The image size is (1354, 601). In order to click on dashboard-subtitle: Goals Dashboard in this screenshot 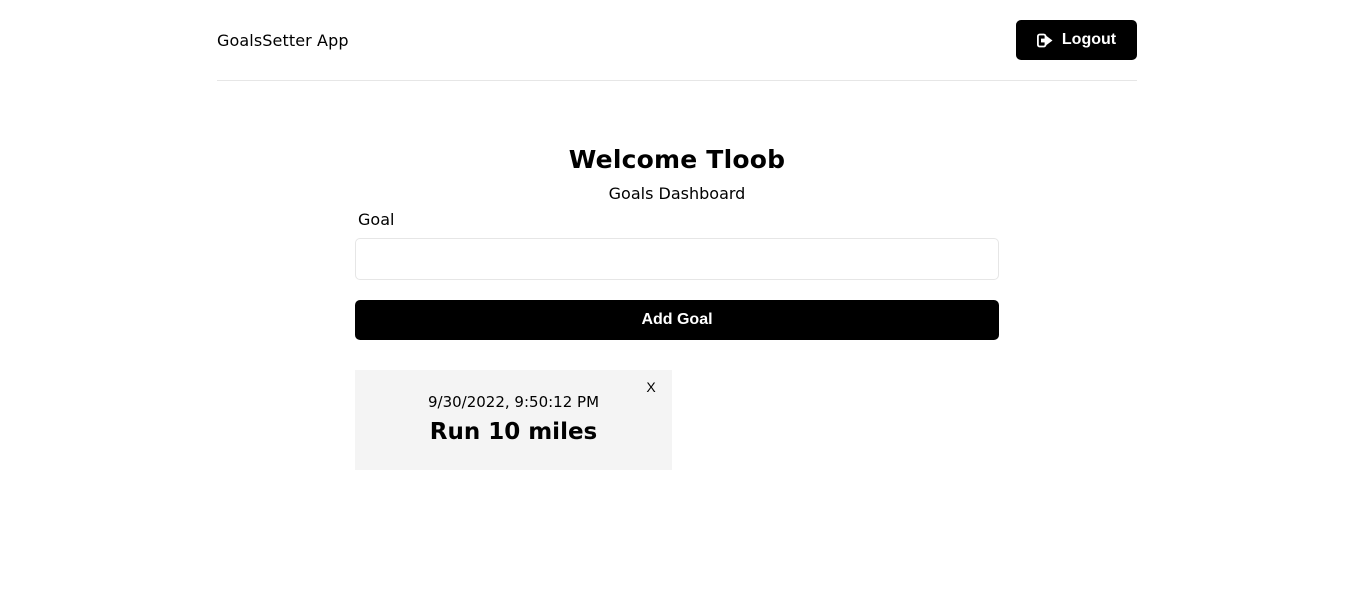, I will do `click(677, 193)`.